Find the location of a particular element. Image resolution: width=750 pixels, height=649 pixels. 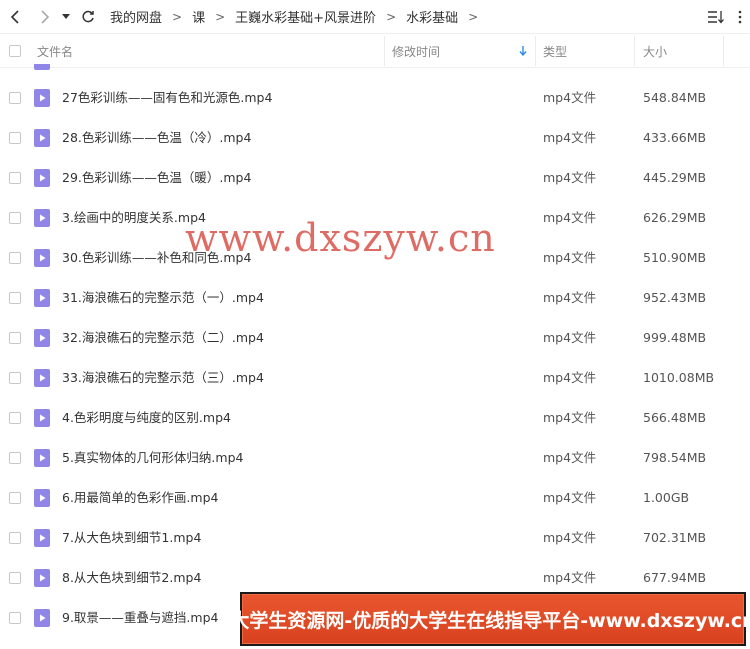

file-name: 27色彩训练——固有色和光源色.mp4 is located at coordinates (167, 98).